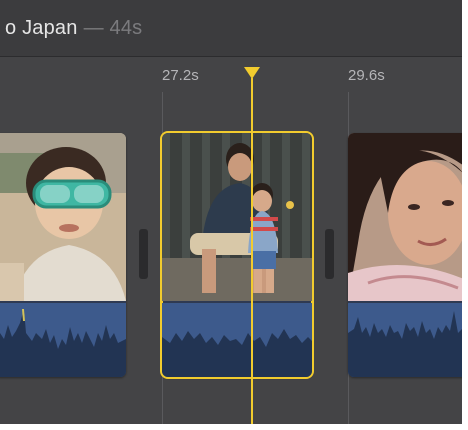  Describe the element at coordinates (252, 251) in the screenshot. I see `playhead` at that location.